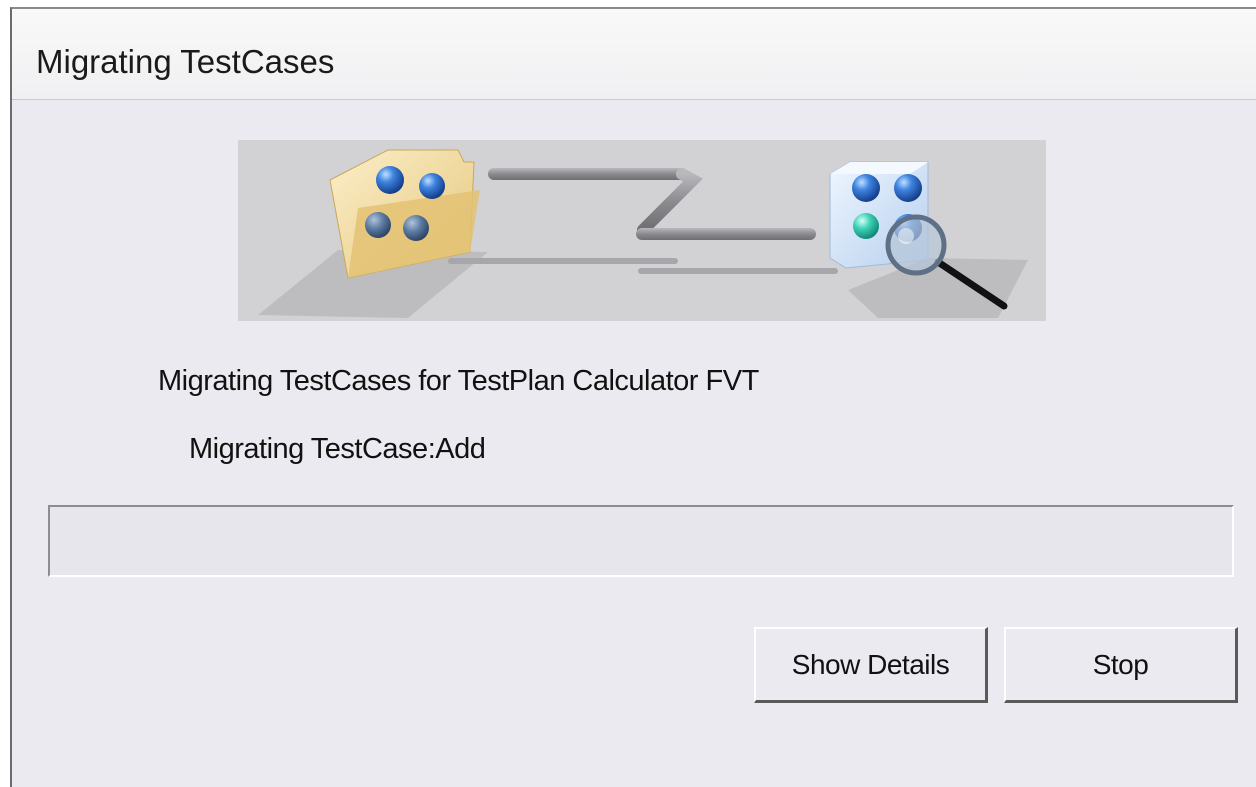 The width and height of the screenshot is (1256, 787). Describe the element at coordinates (1121, 665) in the screenshot. I see `stop-button: Stop` at that location.